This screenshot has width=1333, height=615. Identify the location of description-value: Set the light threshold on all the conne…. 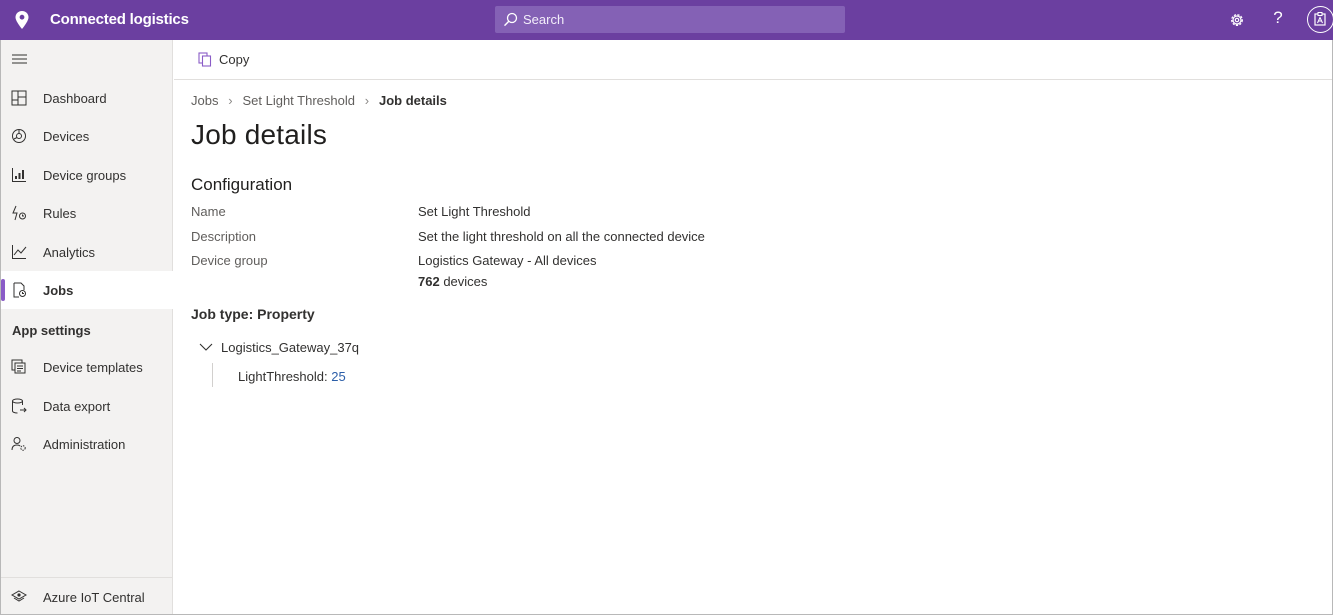
(561, 236).